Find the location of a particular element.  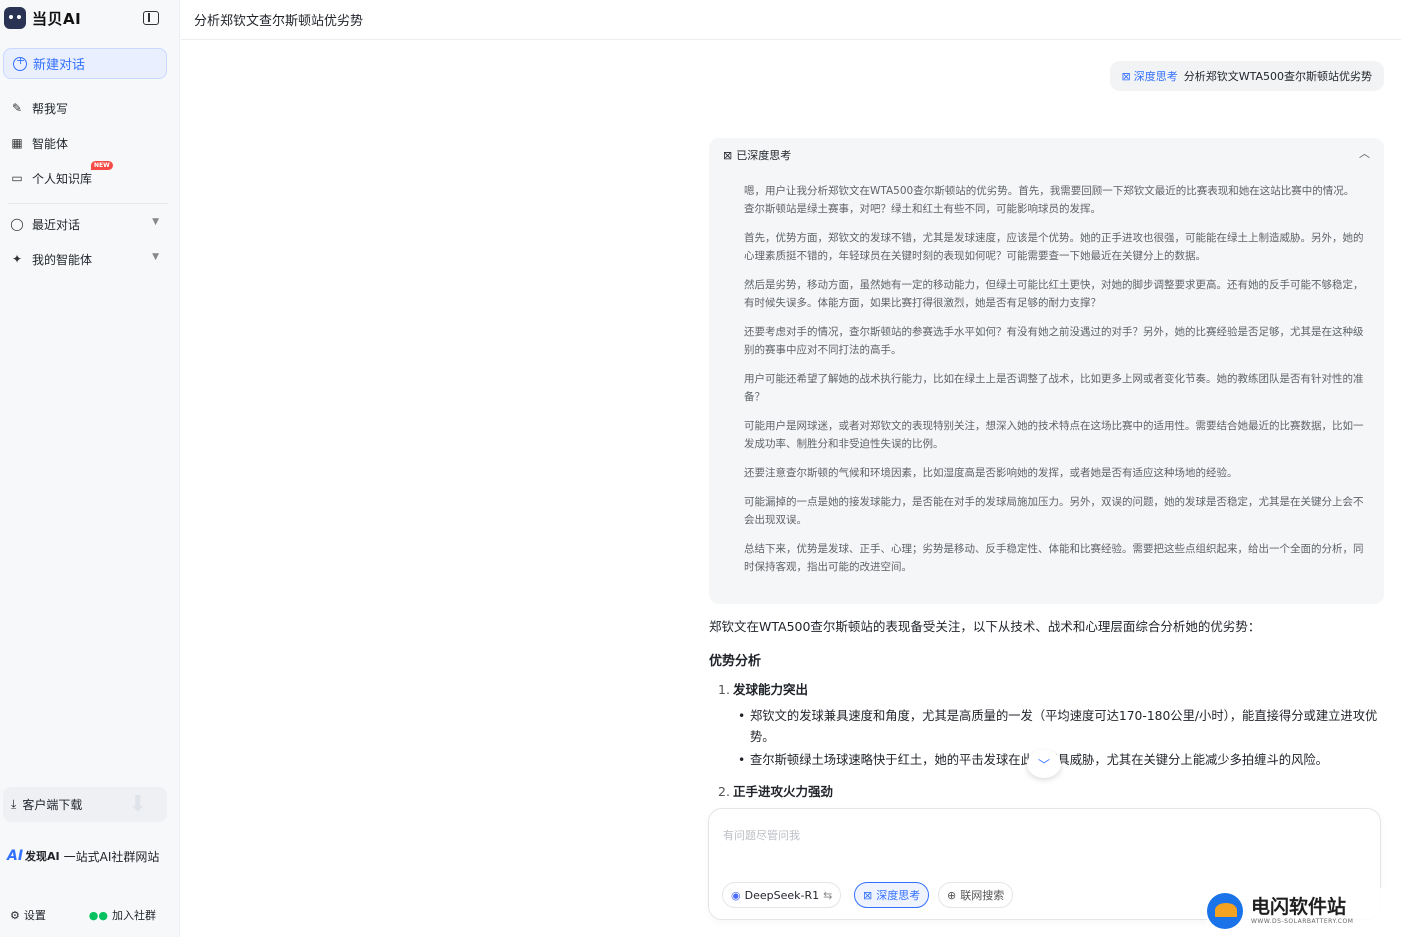

watermark-title: 电闪软件站 is located at coordinates (1299, 907).